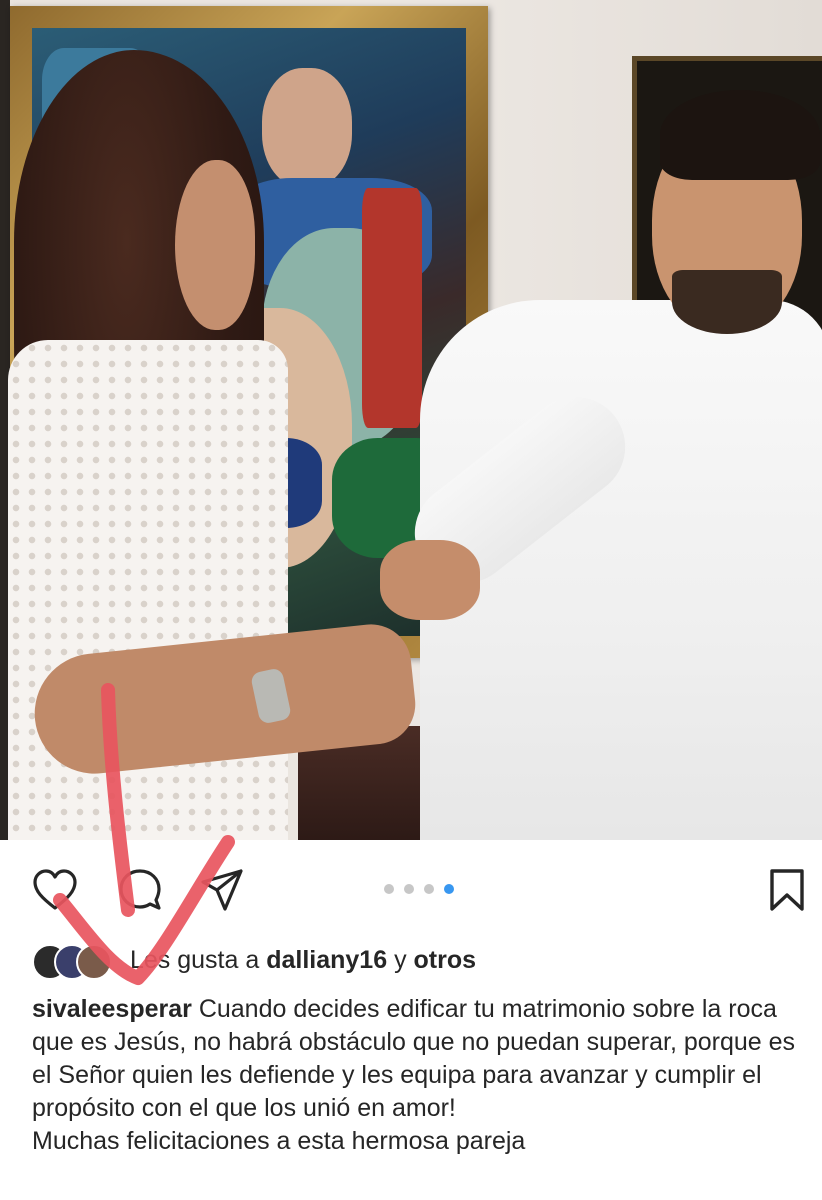 This screenshot has width=822, height=1200. Describe the element at coordinates (112, 1009) in the screenshot. I see `caption-username: sivaleesperar` at that location.